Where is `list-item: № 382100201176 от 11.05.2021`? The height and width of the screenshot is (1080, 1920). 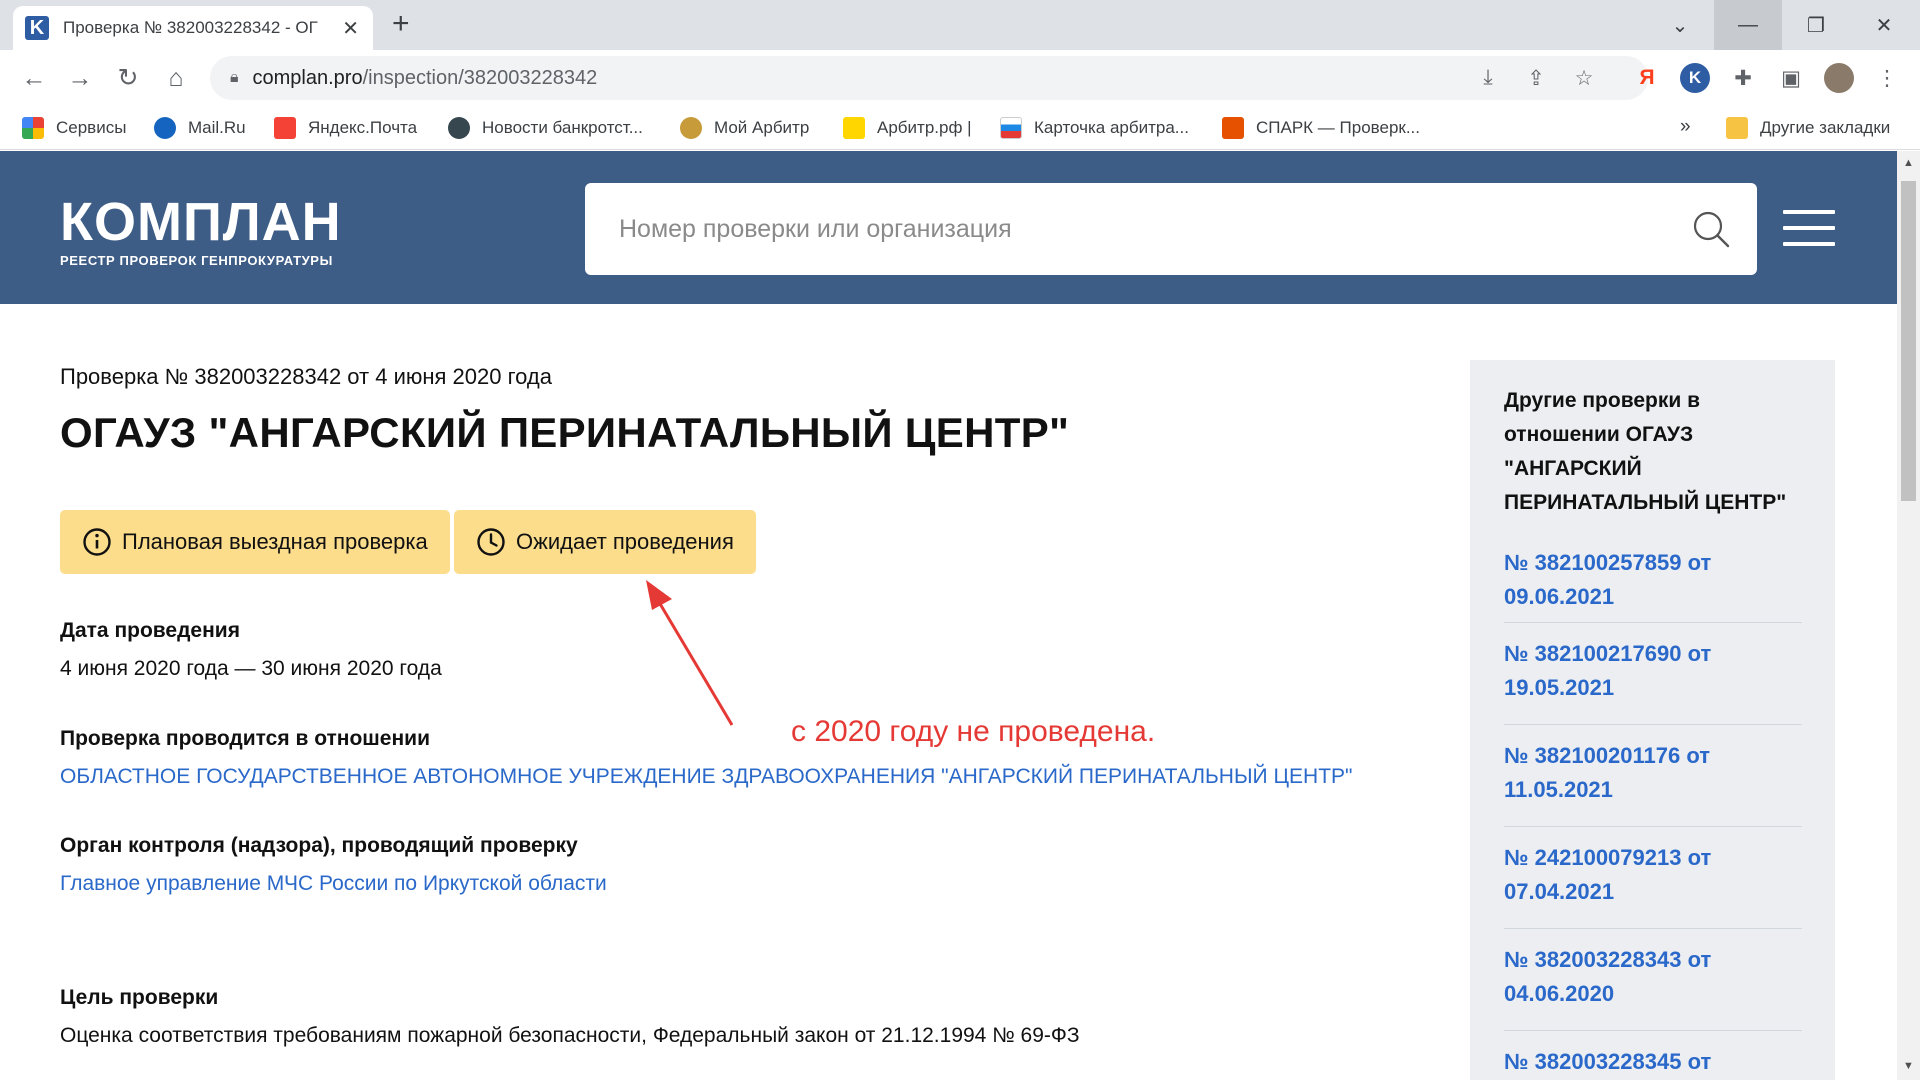 list-item: № 382100201176 от 11.05.2021 is located at coordinates (1653, 765).